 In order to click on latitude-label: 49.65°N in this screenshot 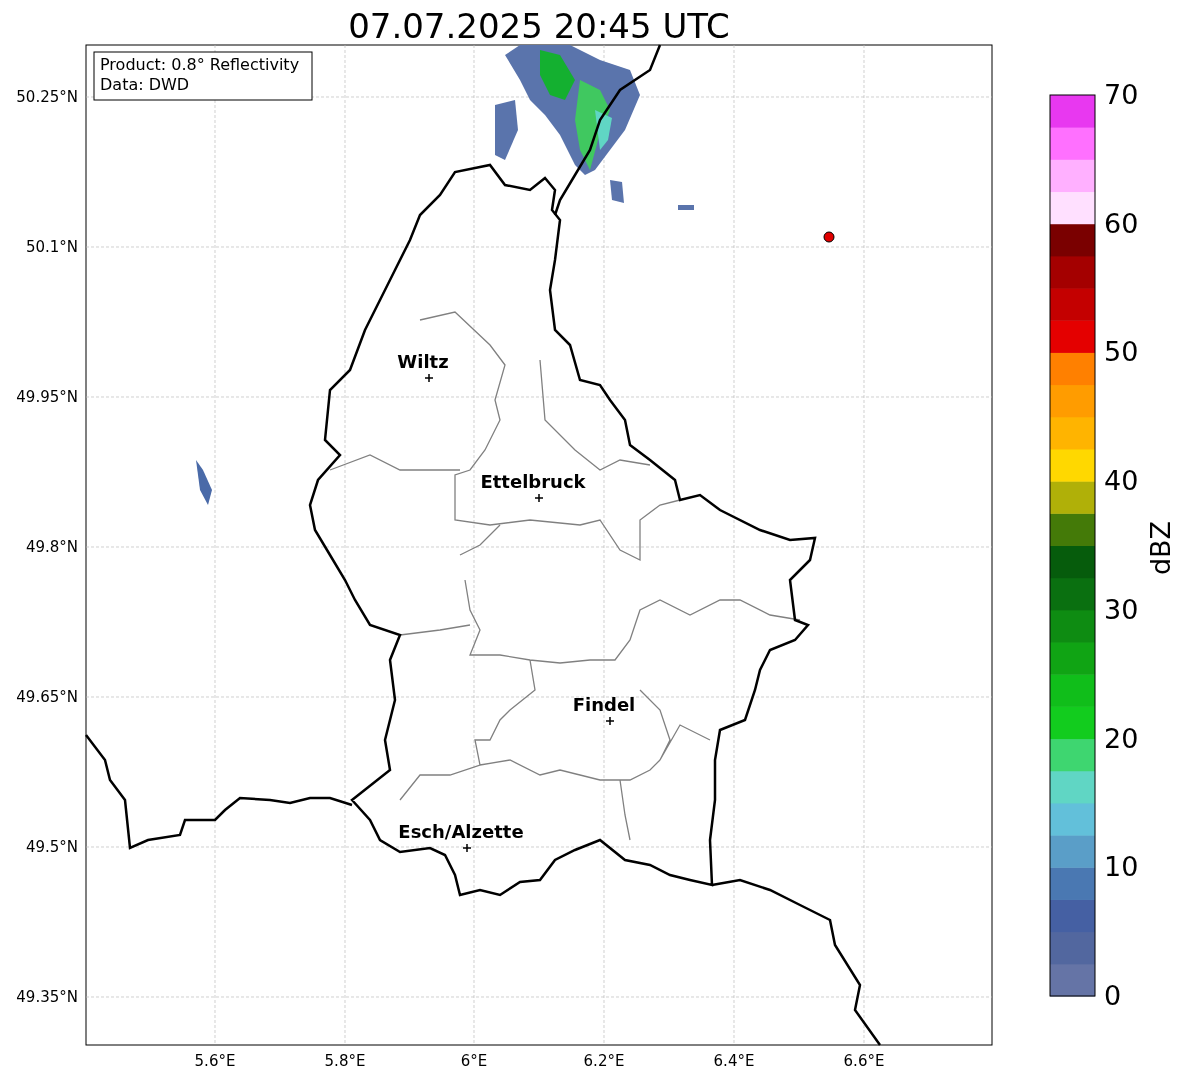, I will do `click(47, 697)`.